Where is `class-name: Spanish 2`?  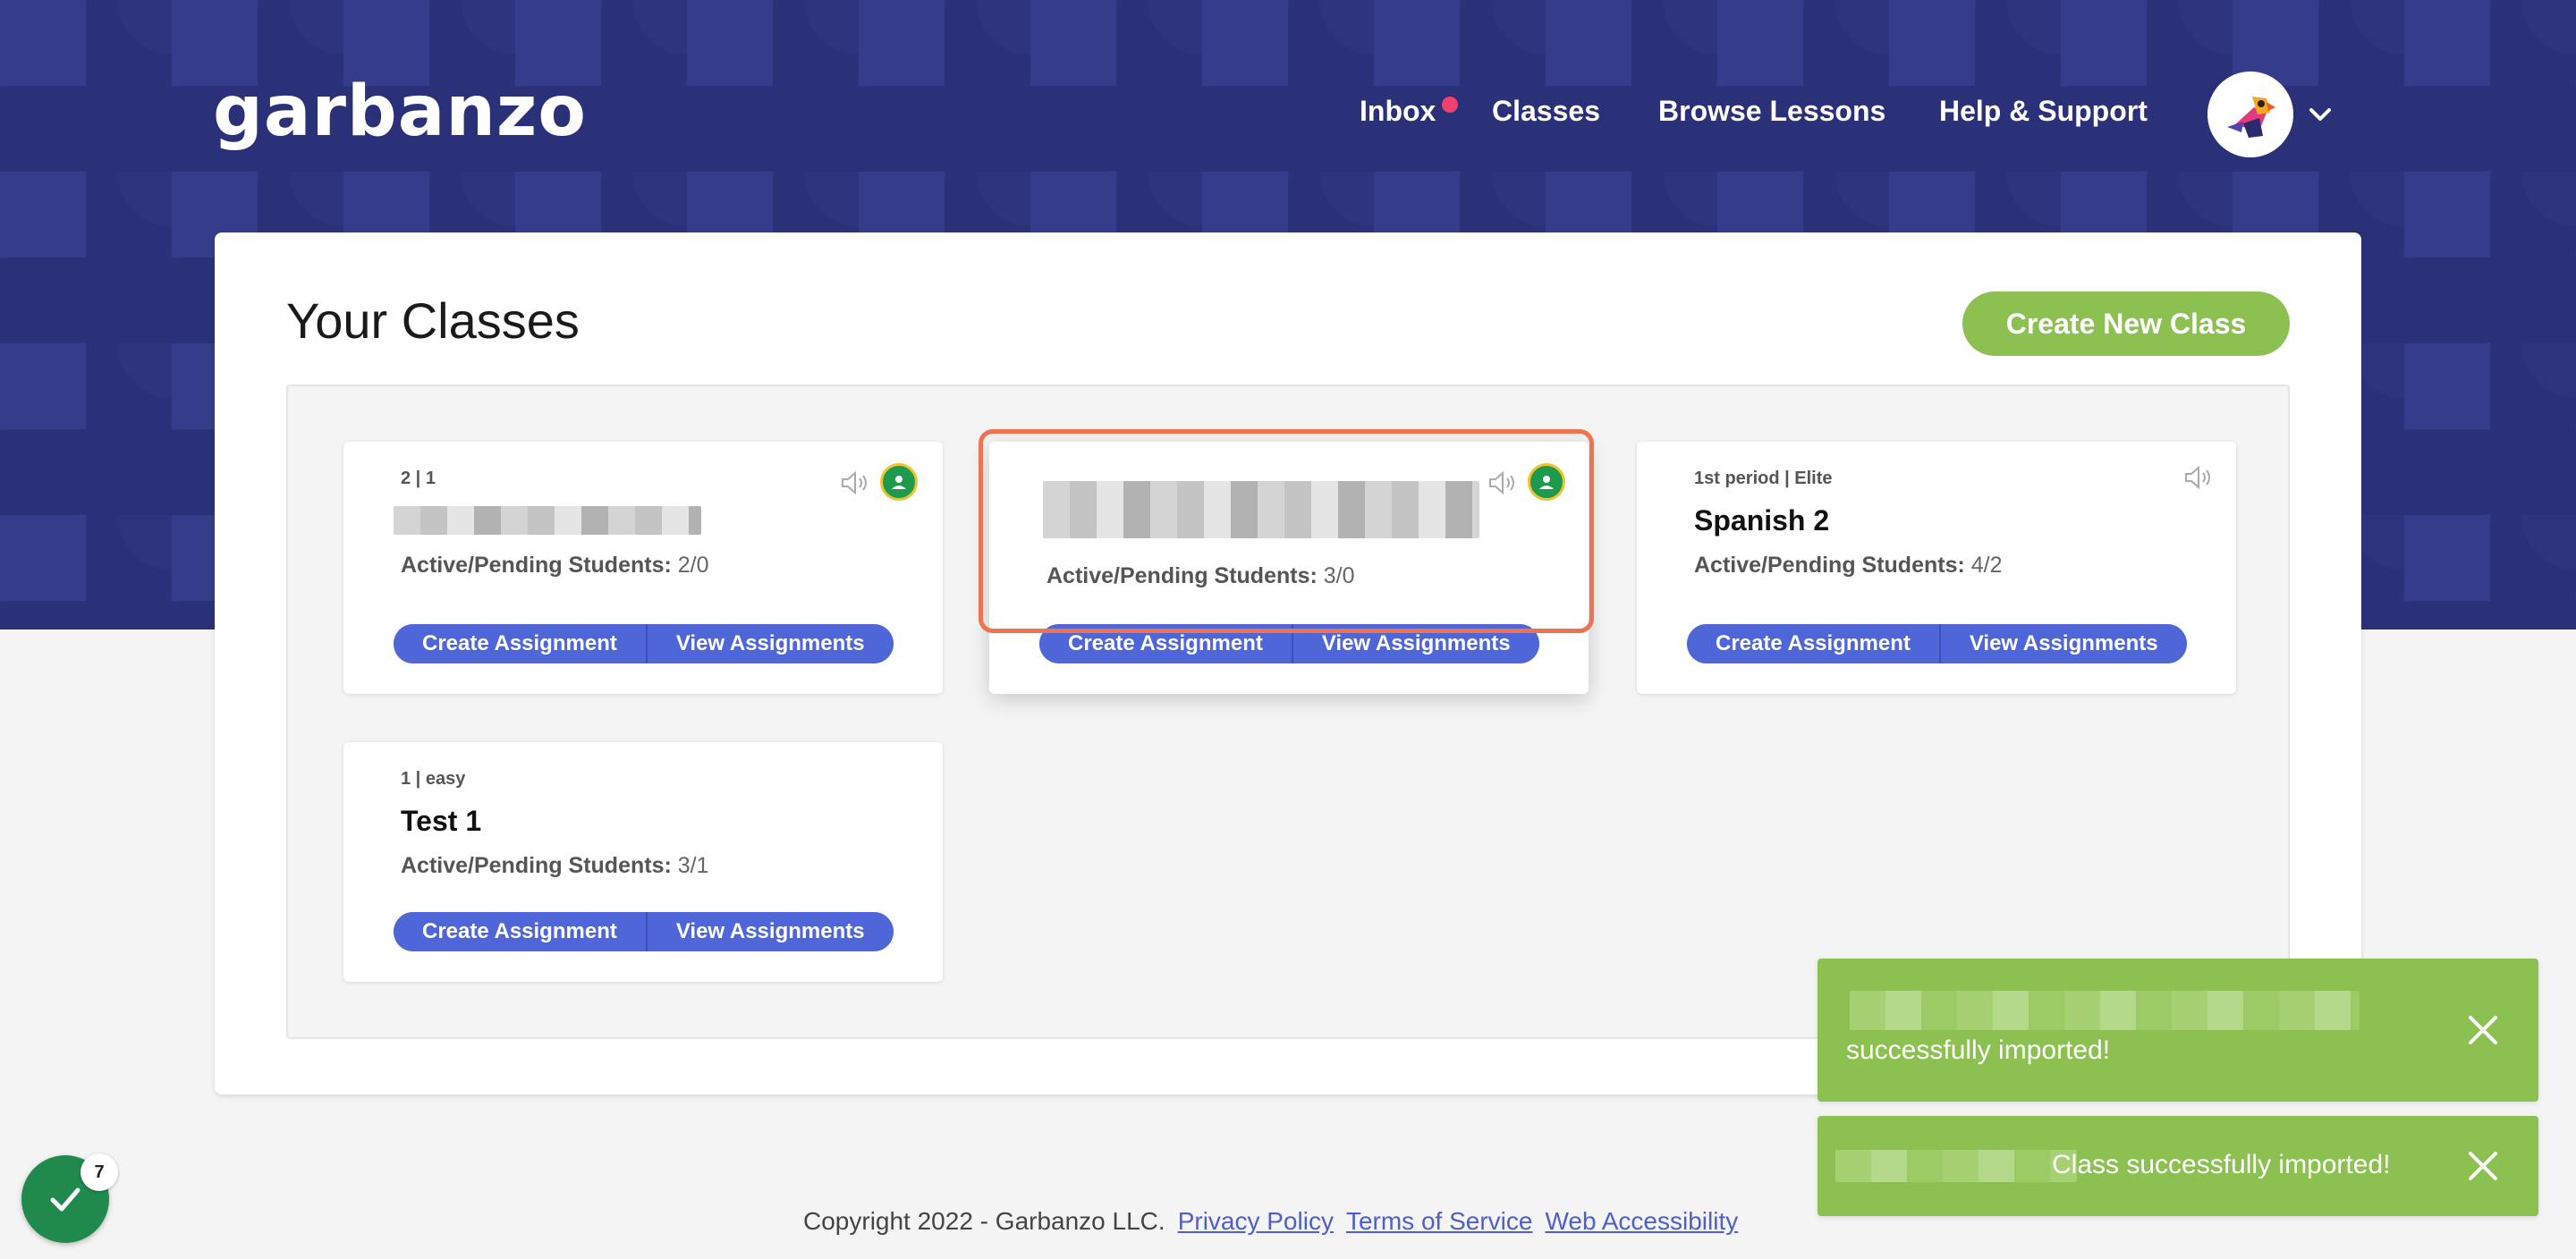
class-name: Spanish 2 is located at coordinates (1762, 521).